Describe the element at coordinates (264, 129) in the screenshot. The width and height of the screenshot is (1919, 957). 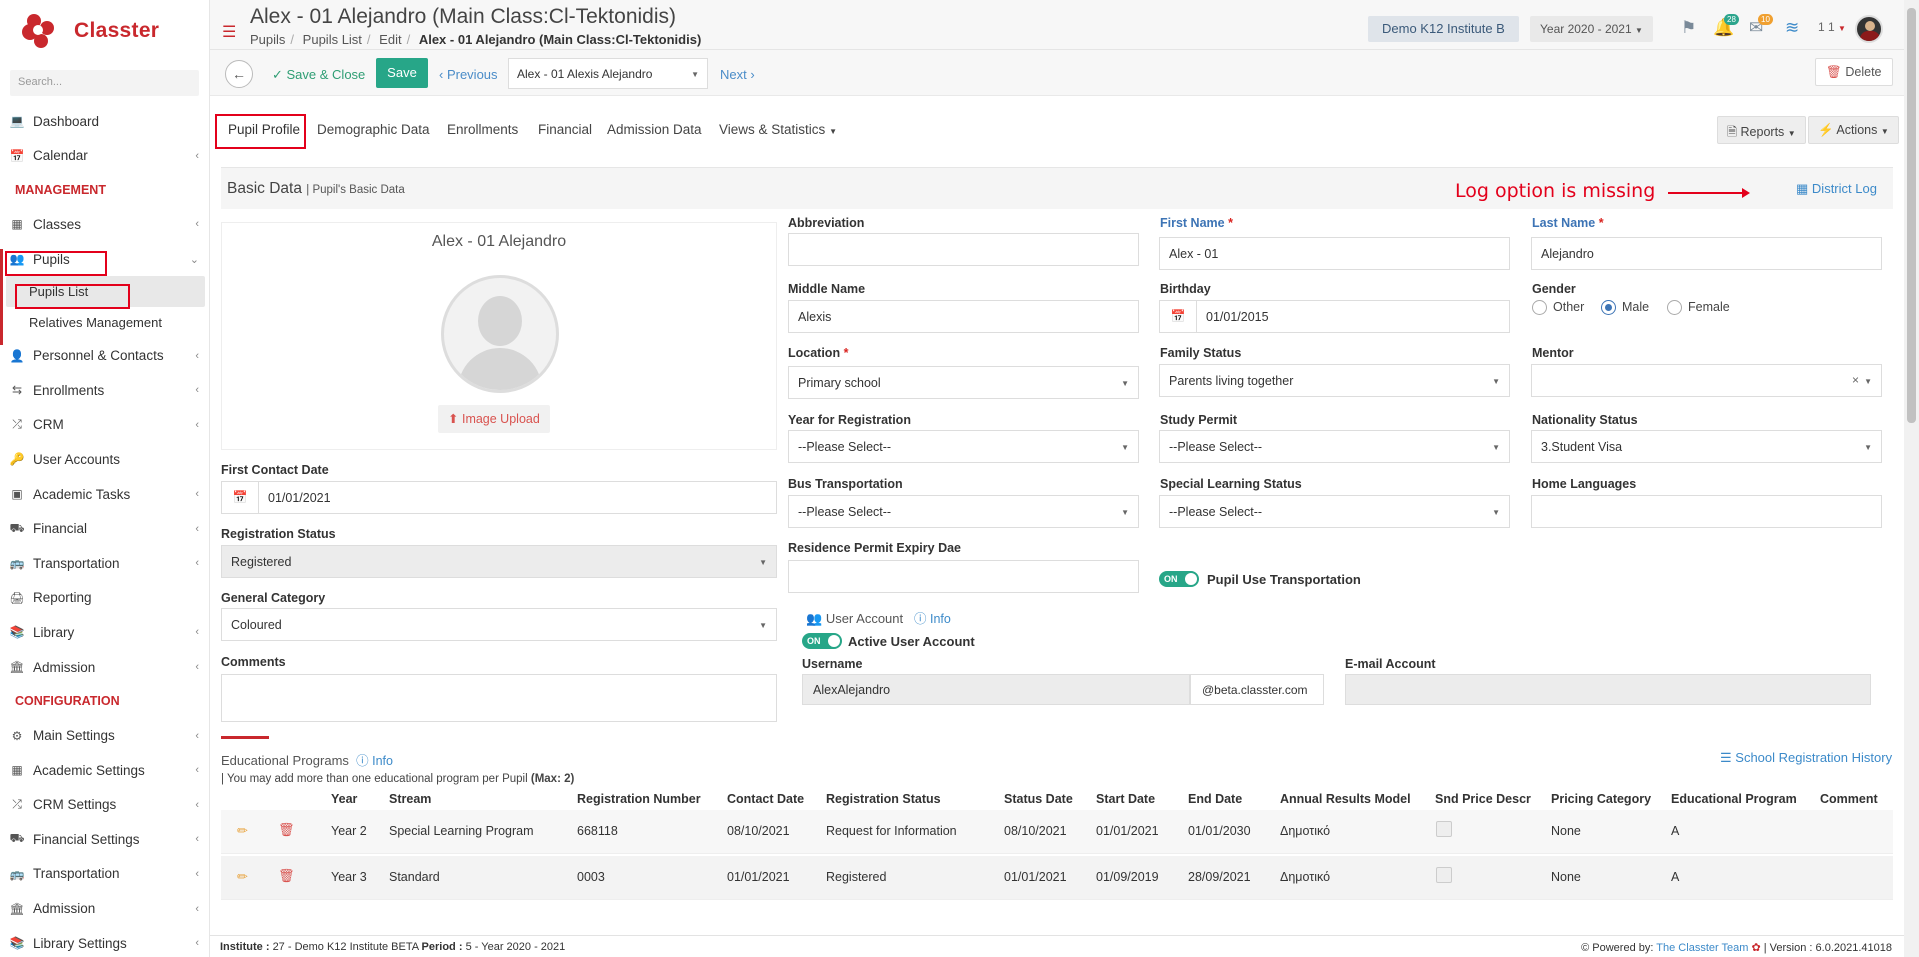
I see `tab-pupil-profile: Pupil Profile` at that location.